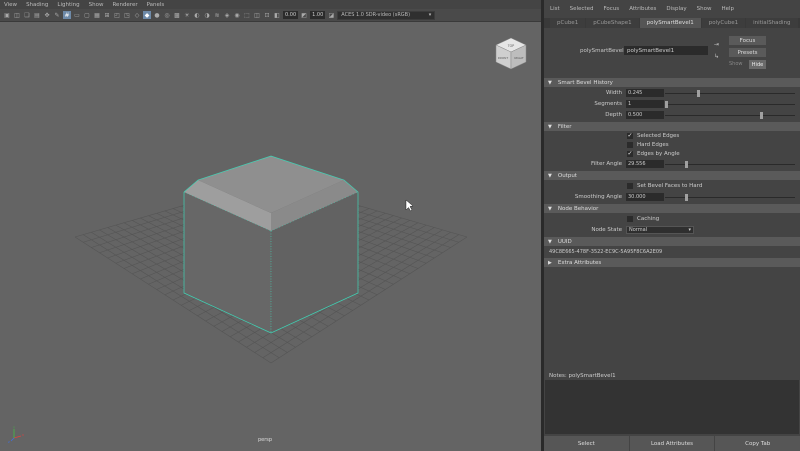 This screenshot has height=451, width=800. I want to click on copy-tab-button: Copy Tab, so click(757, 443).